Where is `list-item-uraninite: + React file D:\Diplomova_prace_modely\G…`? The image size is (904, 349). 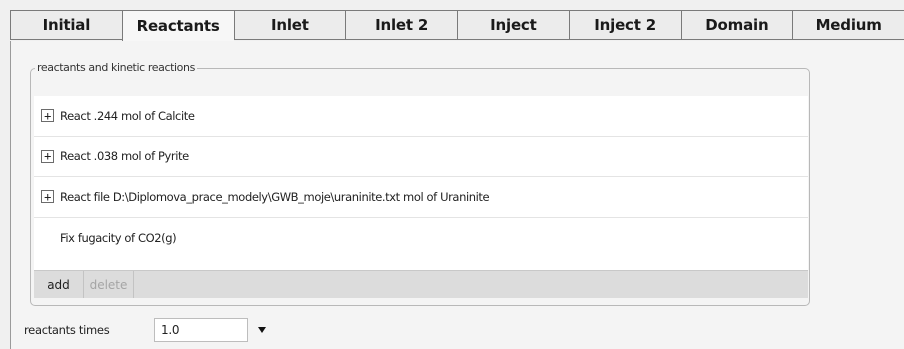
list-item-uraninite: + React file D:\Diplomova_prace_modely\G… is located at coordinates (421, 197).